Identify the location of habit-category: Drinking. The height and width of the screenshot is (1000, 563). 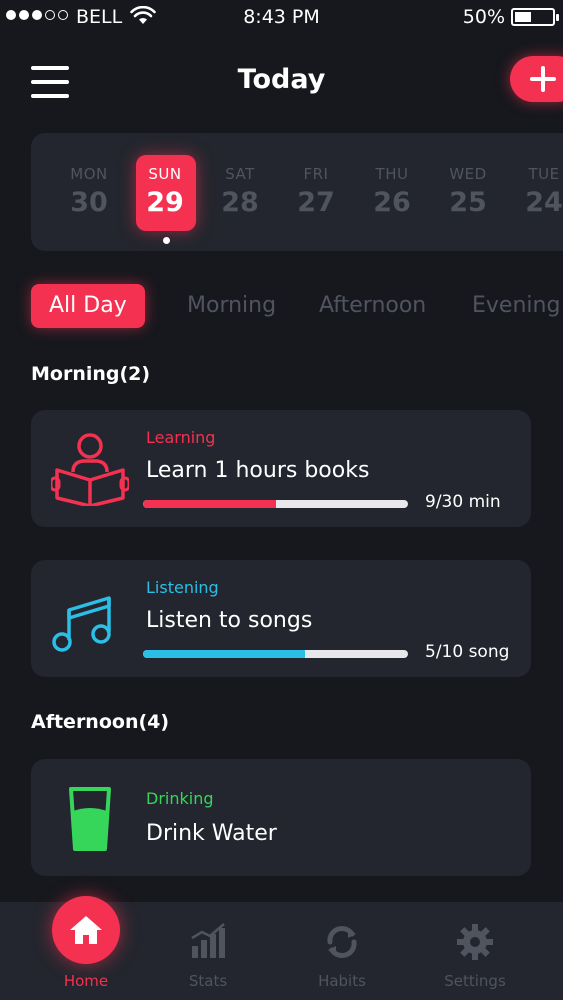
(180, 798).